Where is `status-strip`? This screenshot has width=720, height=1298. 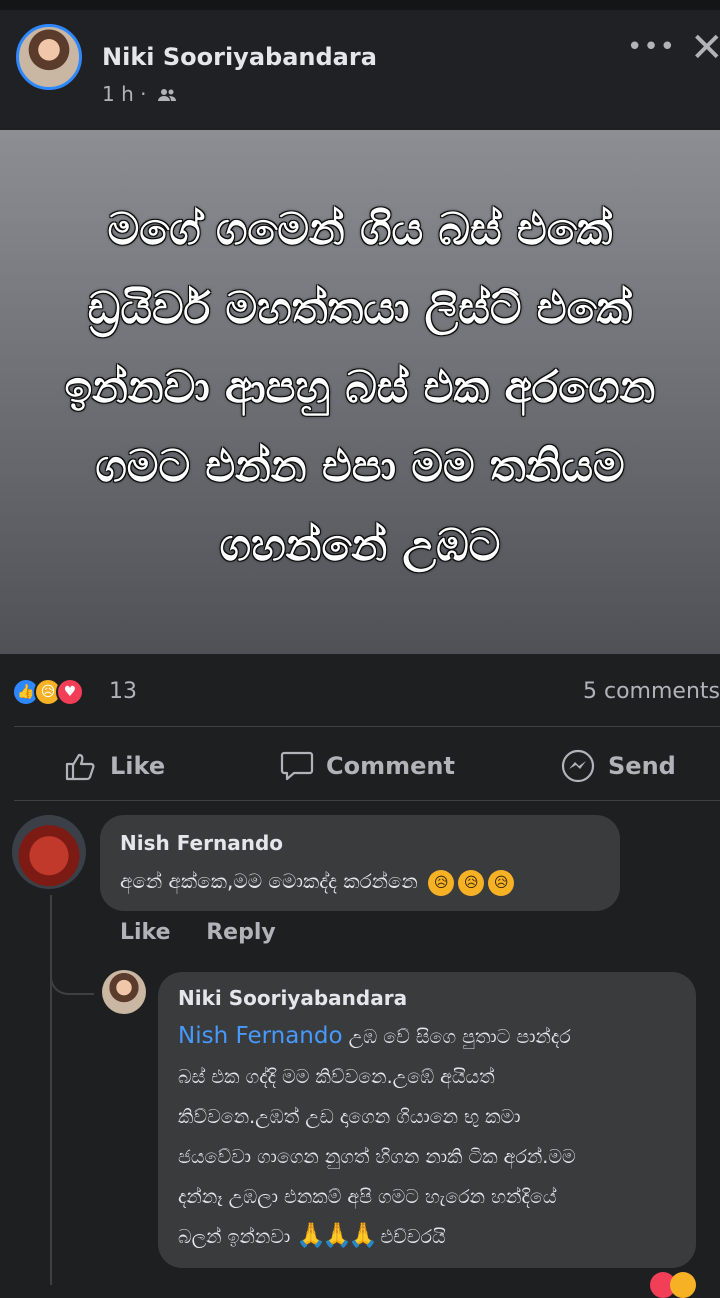 status-strip is located at coordinates (360, 5).